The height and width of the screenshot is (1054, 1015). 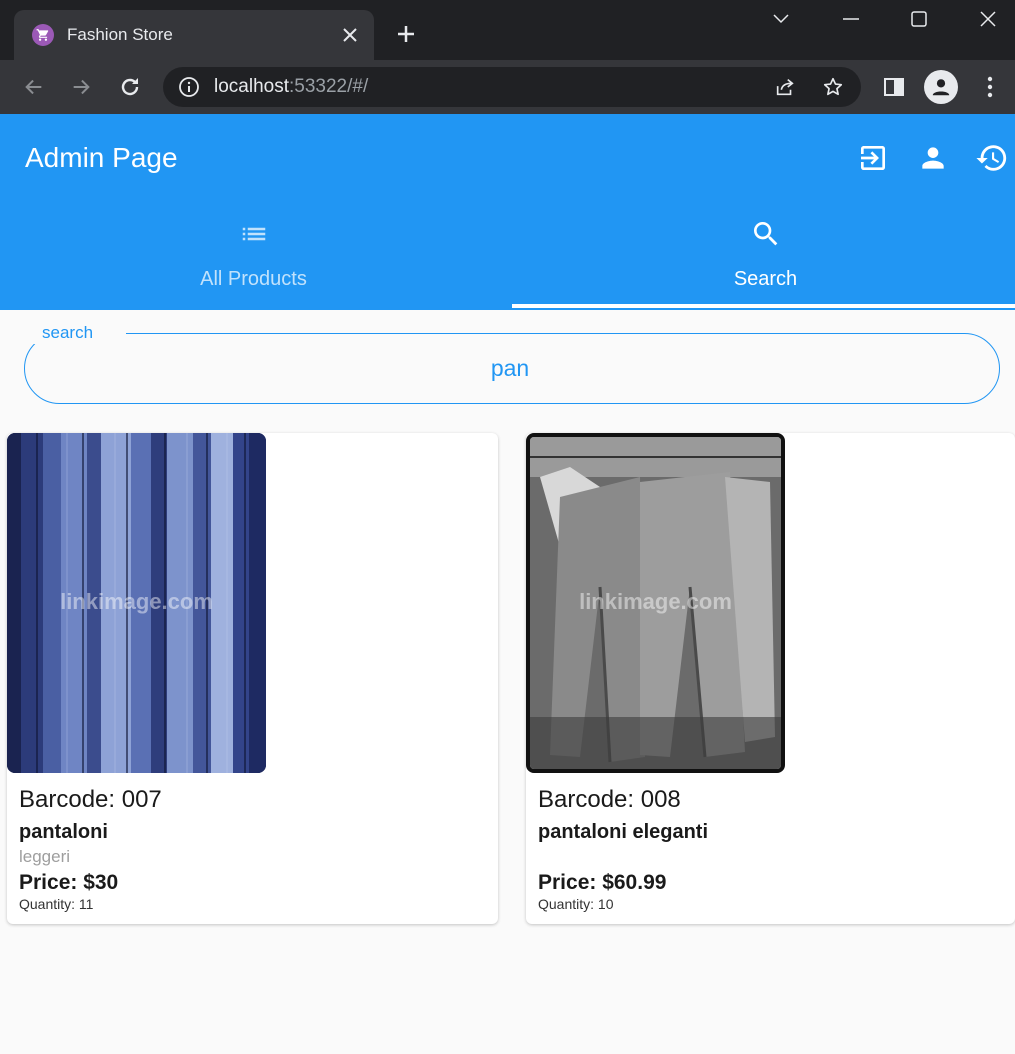 I want to click on product-price: Price: $60.99, so click(x=602, y=882).